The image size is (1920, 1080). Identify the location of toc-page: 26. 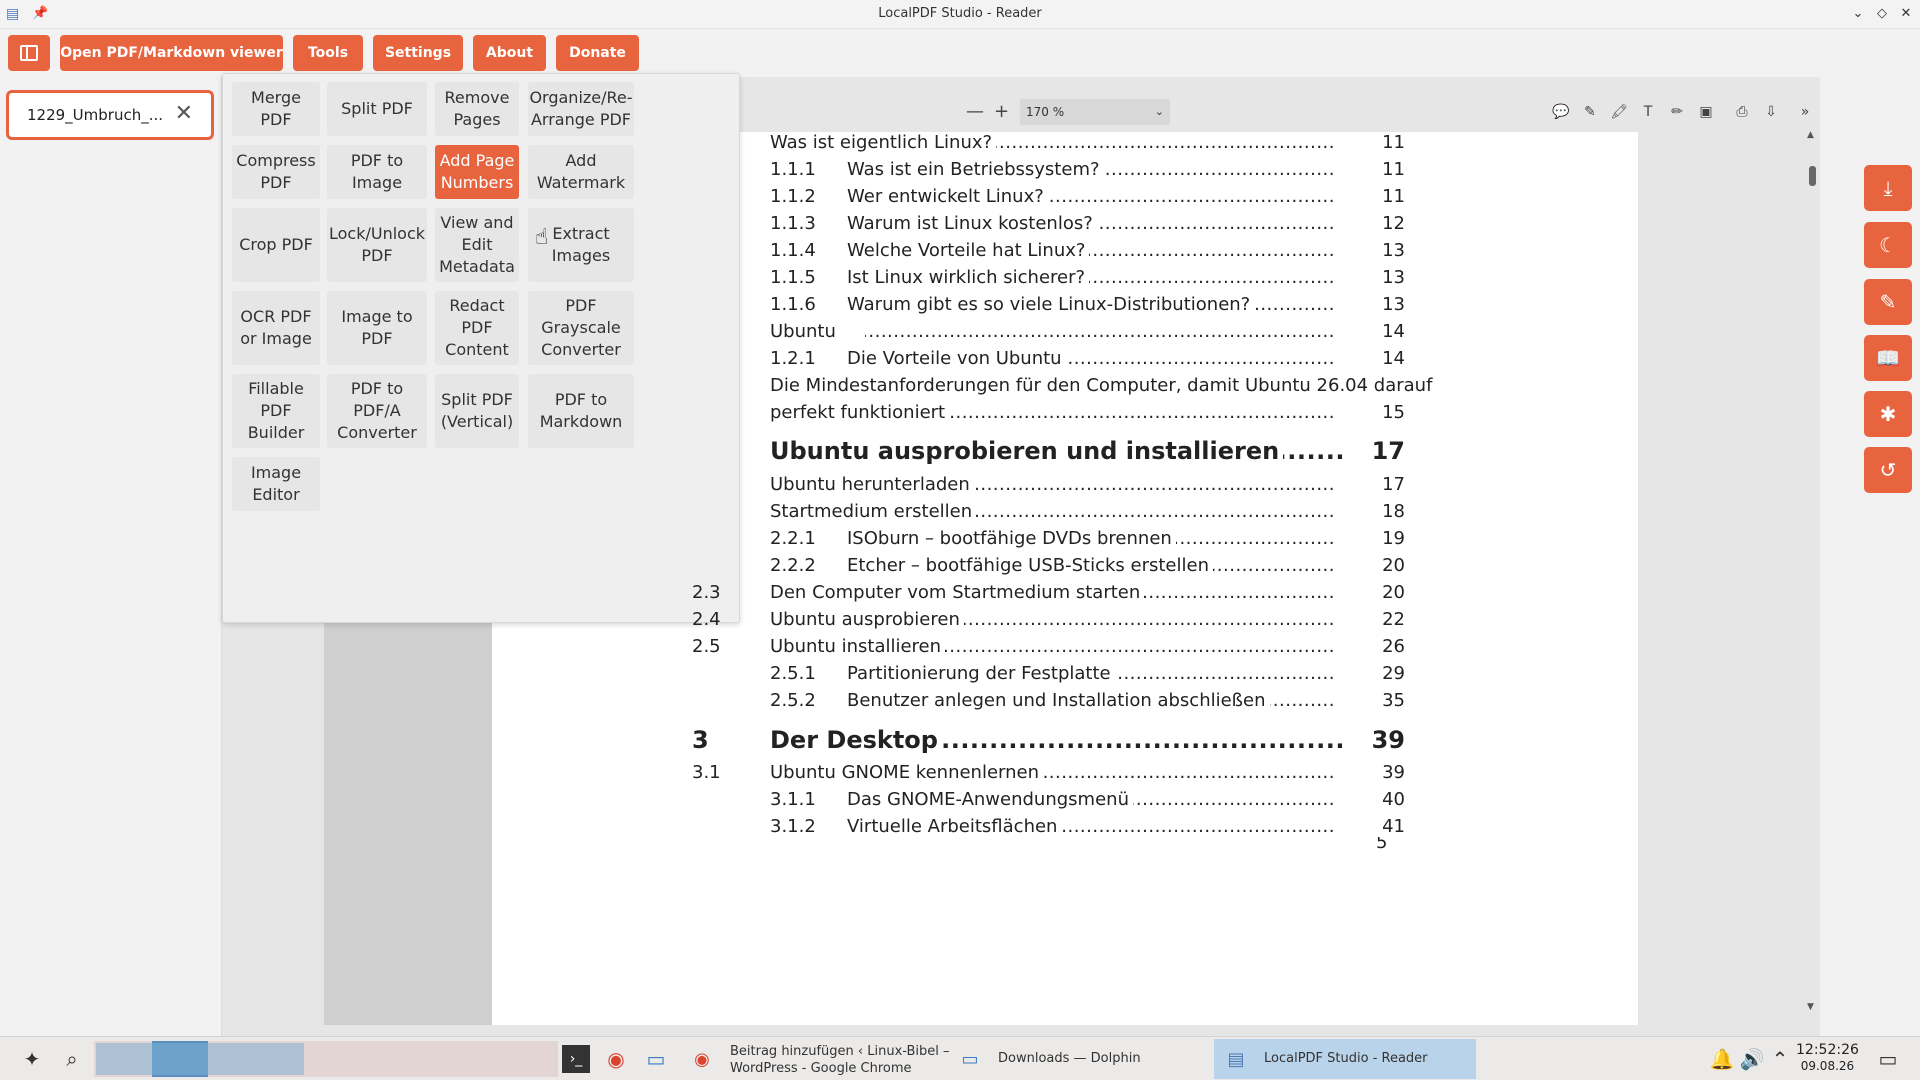
(1390, 646).